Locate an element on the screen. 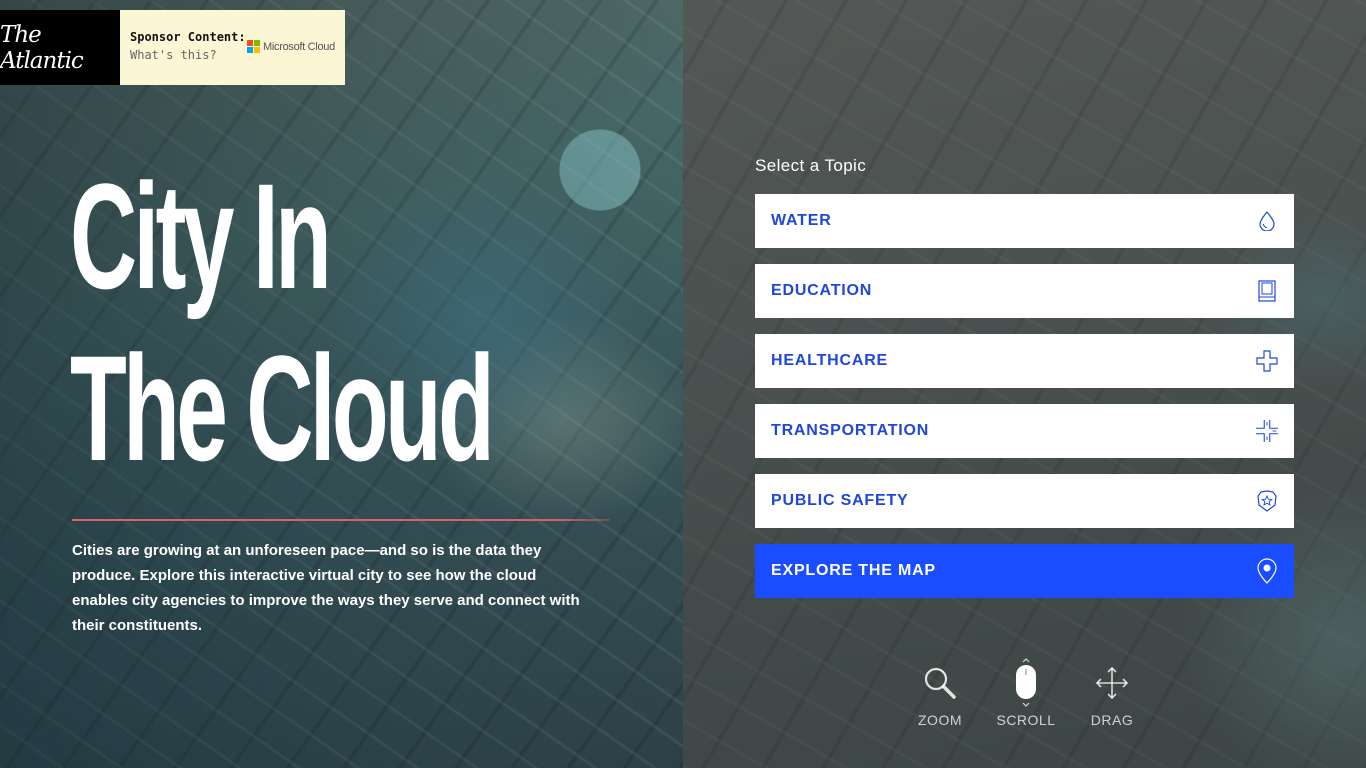  logo-text: The Atlantic is located at coordinates (42, 47).